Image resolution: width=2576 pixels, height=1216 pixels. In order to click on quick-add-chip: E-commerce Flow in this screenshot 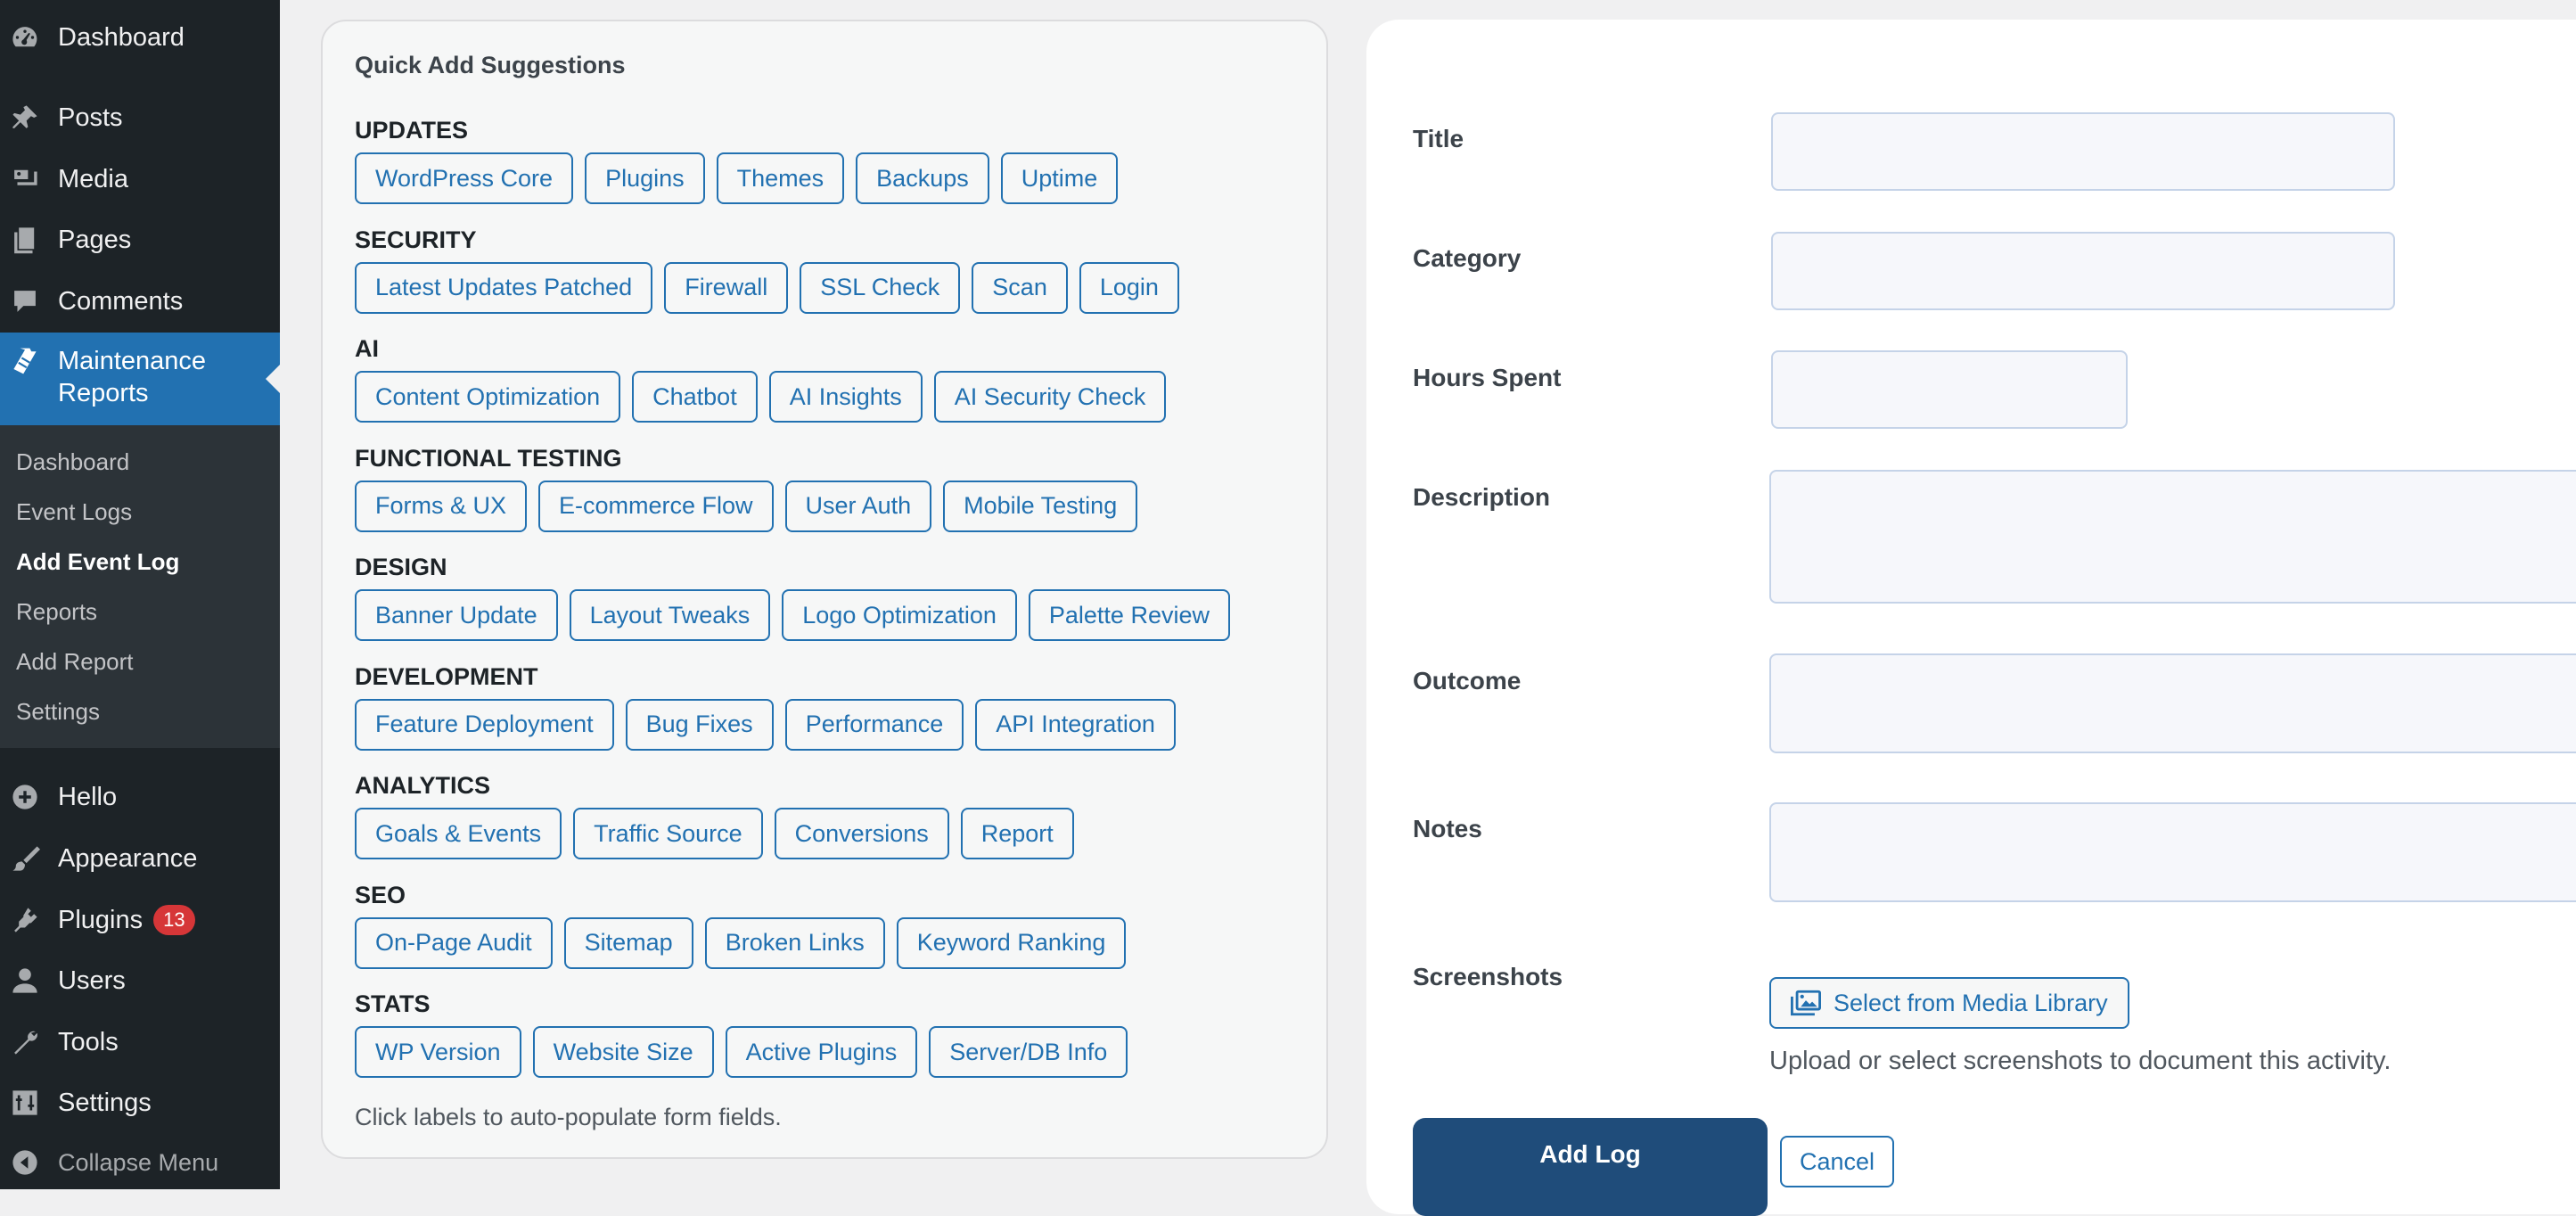, I will do `click(656, 506)`.